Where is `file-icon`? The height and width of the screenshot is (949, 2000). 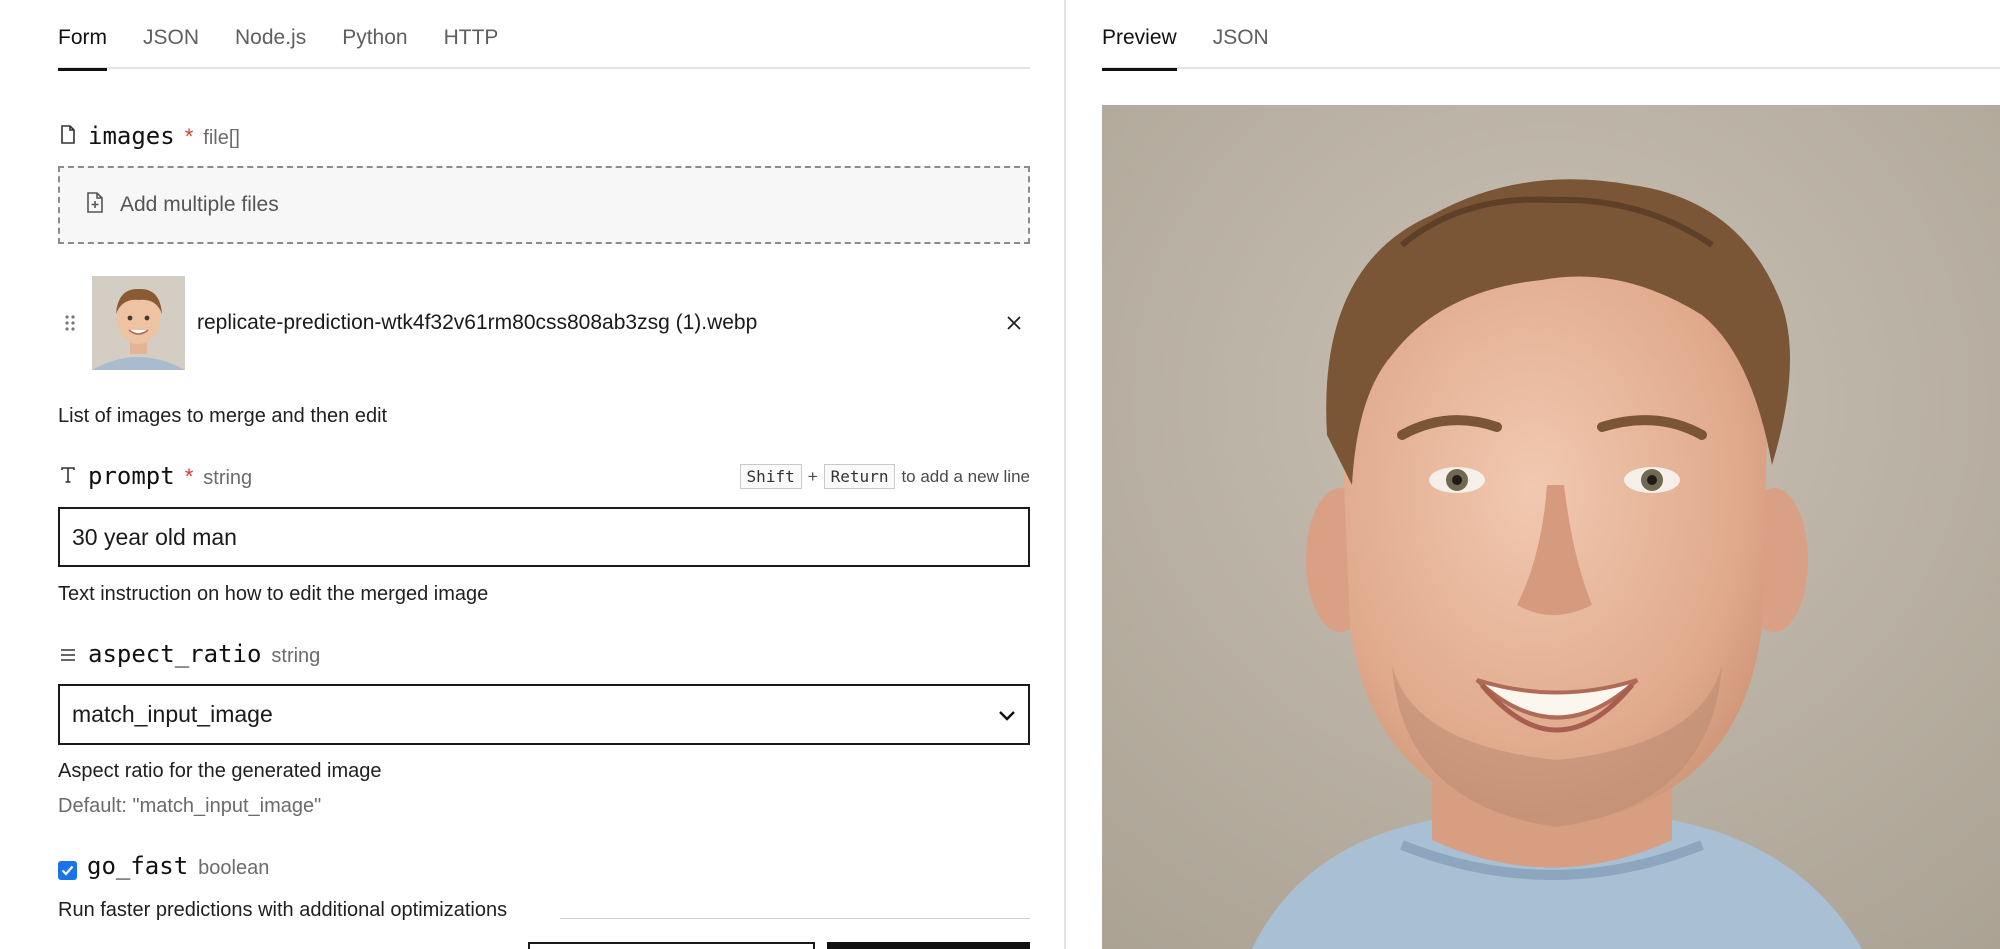
file-icon is located at coordinates (68, 134).